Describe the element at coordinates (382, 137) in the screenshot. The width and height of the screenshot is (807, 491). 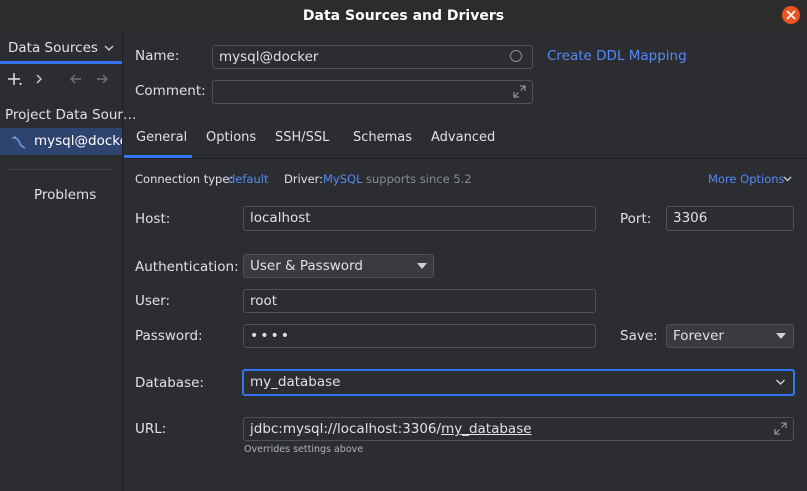
I see `tab-schemas: Schemas` at that location.